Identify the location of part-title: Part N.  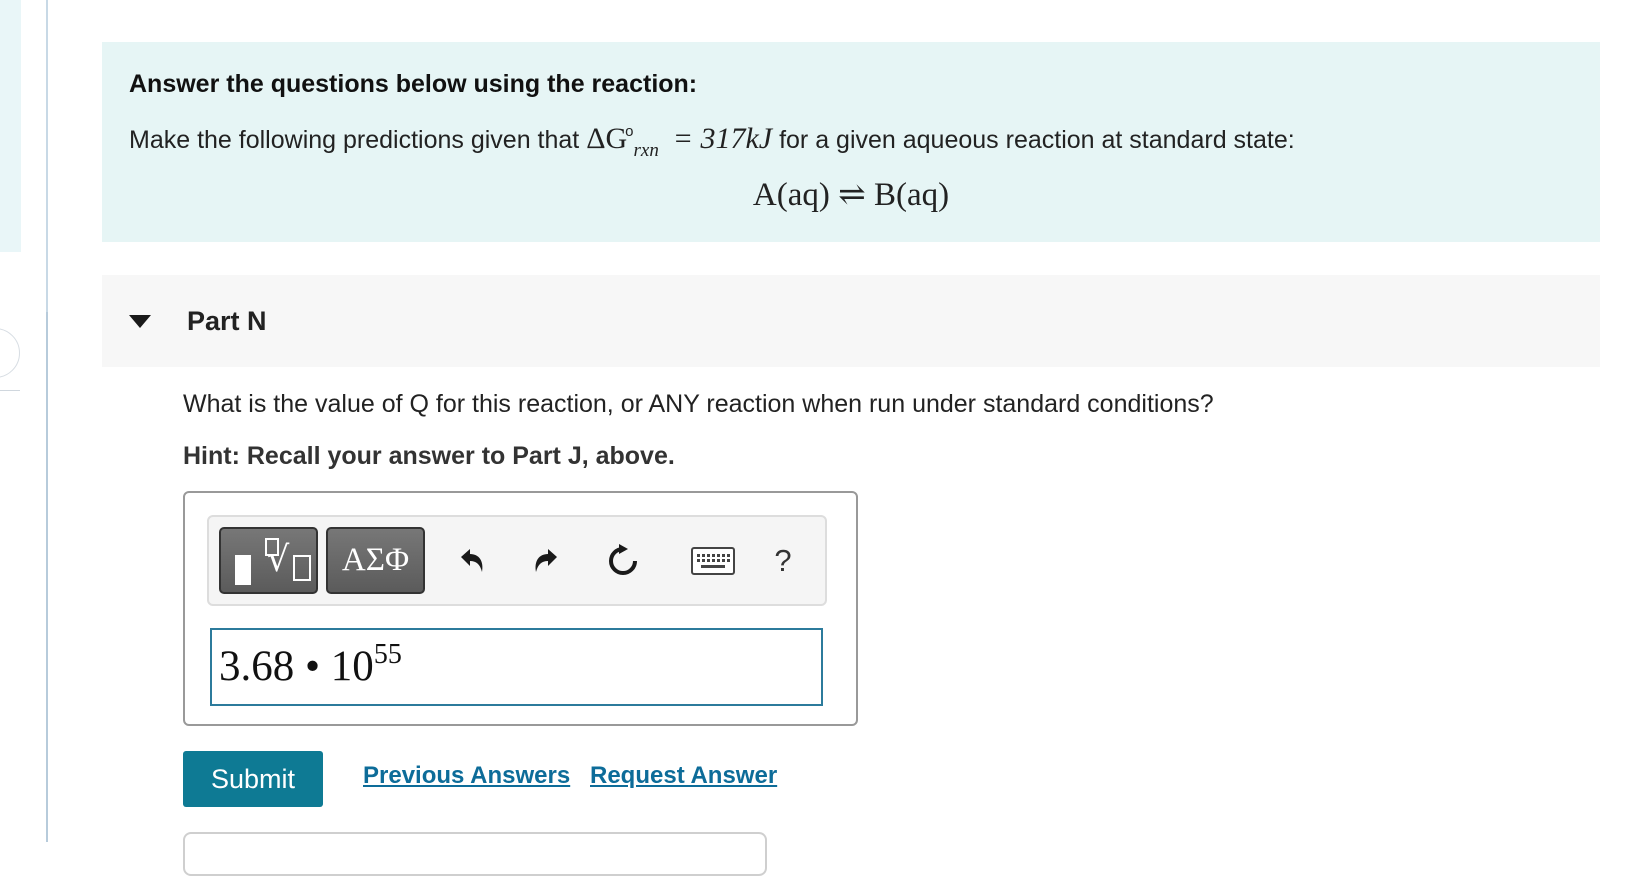
(227, 321).